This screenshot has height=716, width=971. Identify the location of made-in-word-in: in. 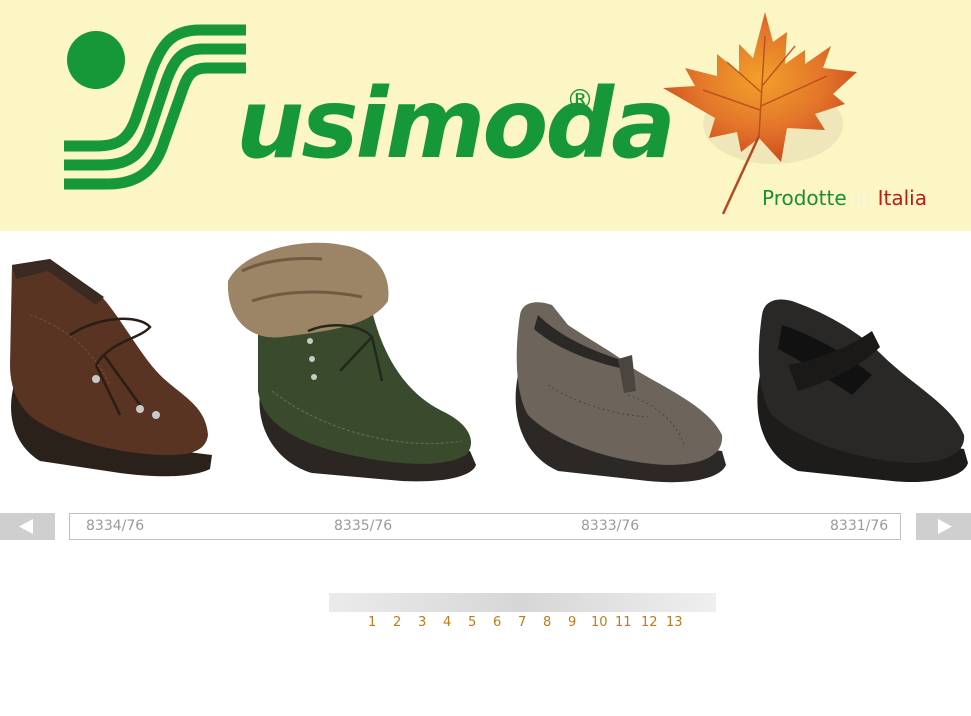
(862, 198).